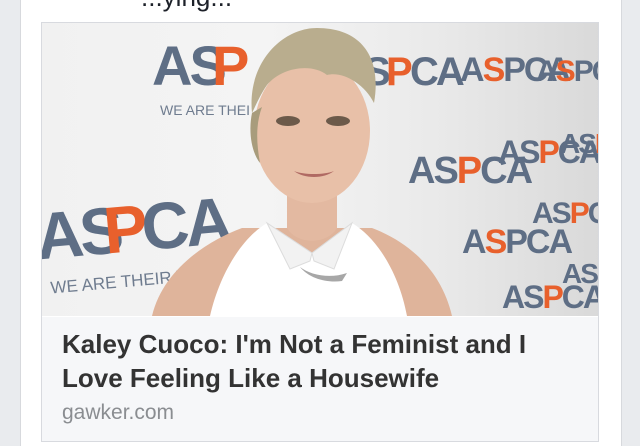 The width and height of the screenshot is (640, 446). I want to click on svg-text: CA, so click(437, 72).